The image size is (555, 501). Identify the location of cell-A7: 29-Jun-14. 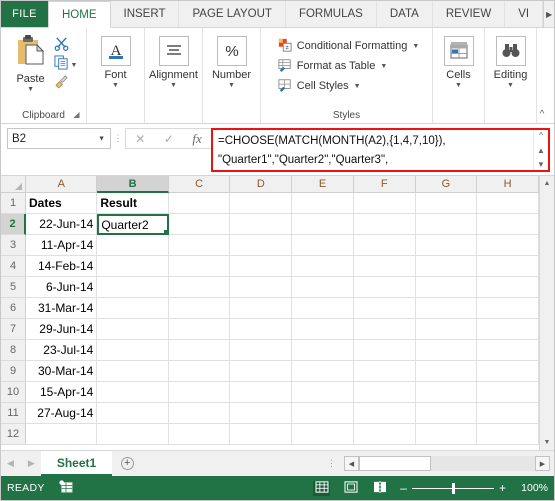
(62, 329).